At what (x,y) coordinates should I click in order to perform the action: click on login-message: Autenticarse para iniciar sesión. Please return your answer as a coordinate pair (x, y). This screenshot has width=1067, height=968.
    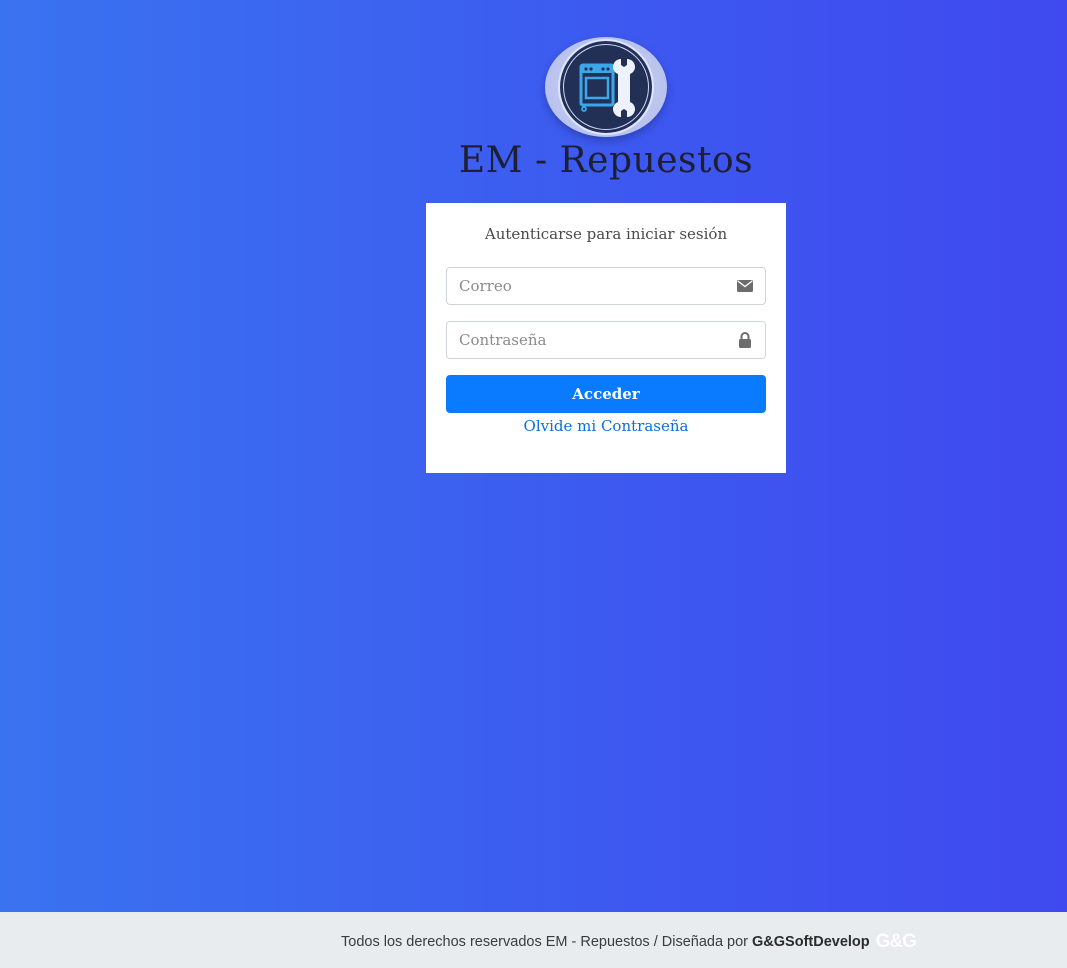
    Looking at the image, I should click on (606, 234).